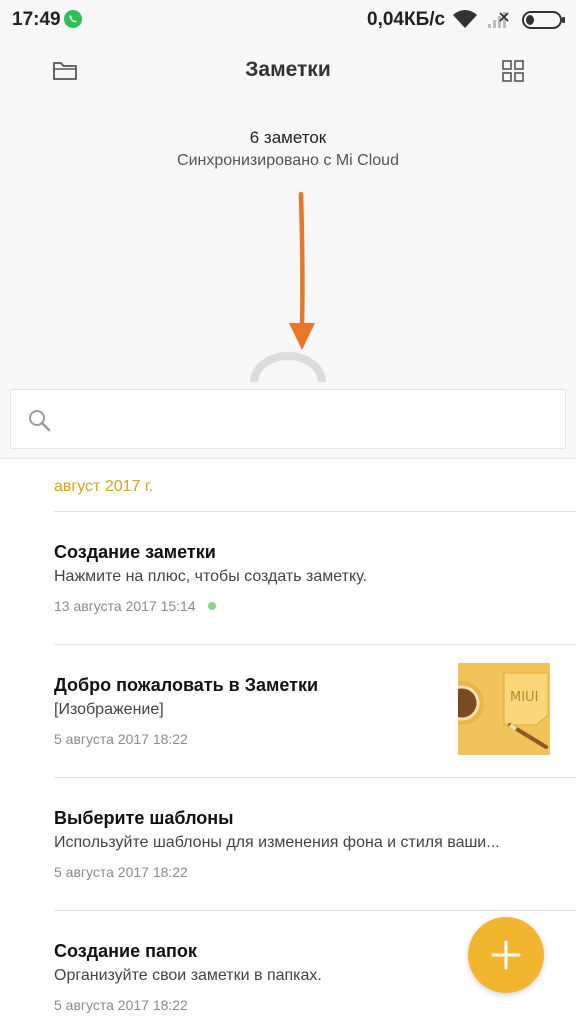 This screenshot has width=576, height=1024. What do you see at coordinates (186, 685) in the screenshot?
I see `note-title: Добро пожаловать в Заметки` at bounding box center [186, 685].